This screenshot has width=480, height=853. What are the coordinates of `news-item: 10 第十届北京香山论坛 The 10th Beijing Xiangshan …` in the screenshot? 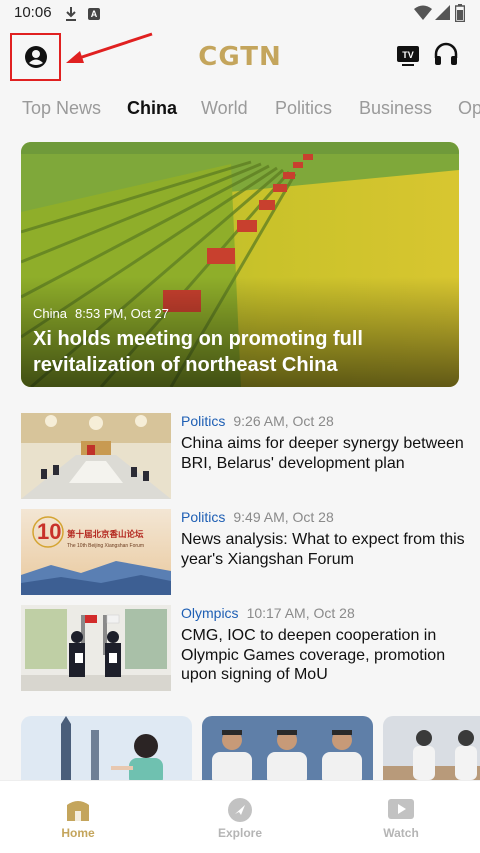 It's located at (243, 553).